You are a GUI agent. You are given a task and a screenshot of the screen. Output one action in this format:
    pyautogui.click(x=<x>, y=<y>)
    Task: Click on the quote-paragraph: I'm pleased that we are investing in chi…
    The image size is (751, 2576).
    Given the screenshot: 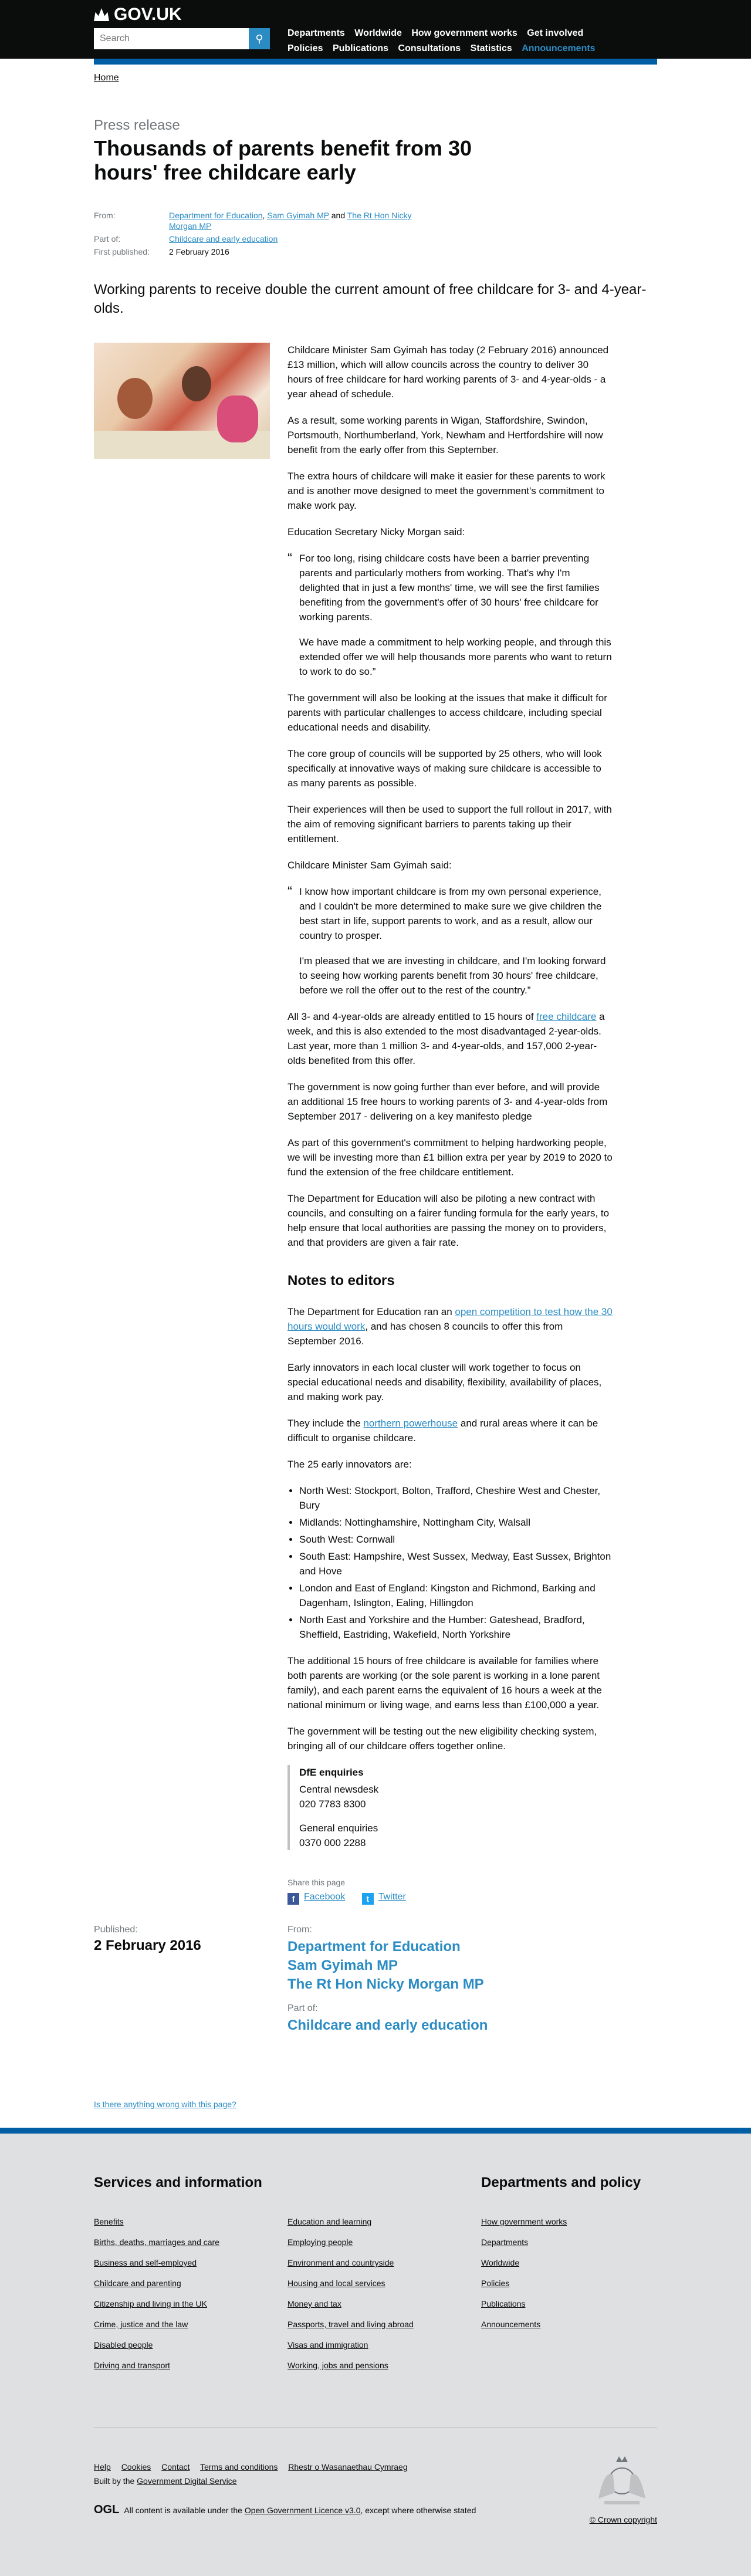 What is the action you would take?
    pyautogui.click(x=452, y=975)
    